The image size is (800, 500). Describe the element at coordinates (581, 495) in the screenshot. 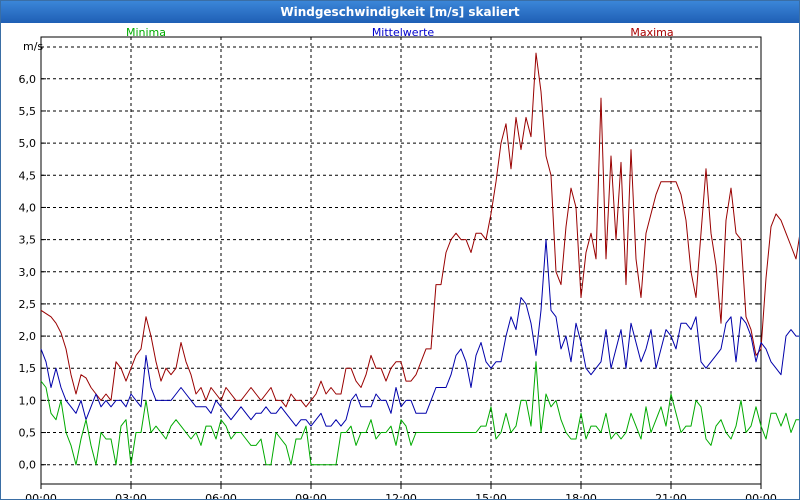

I see `x-tick-time: 18:00` at that location.